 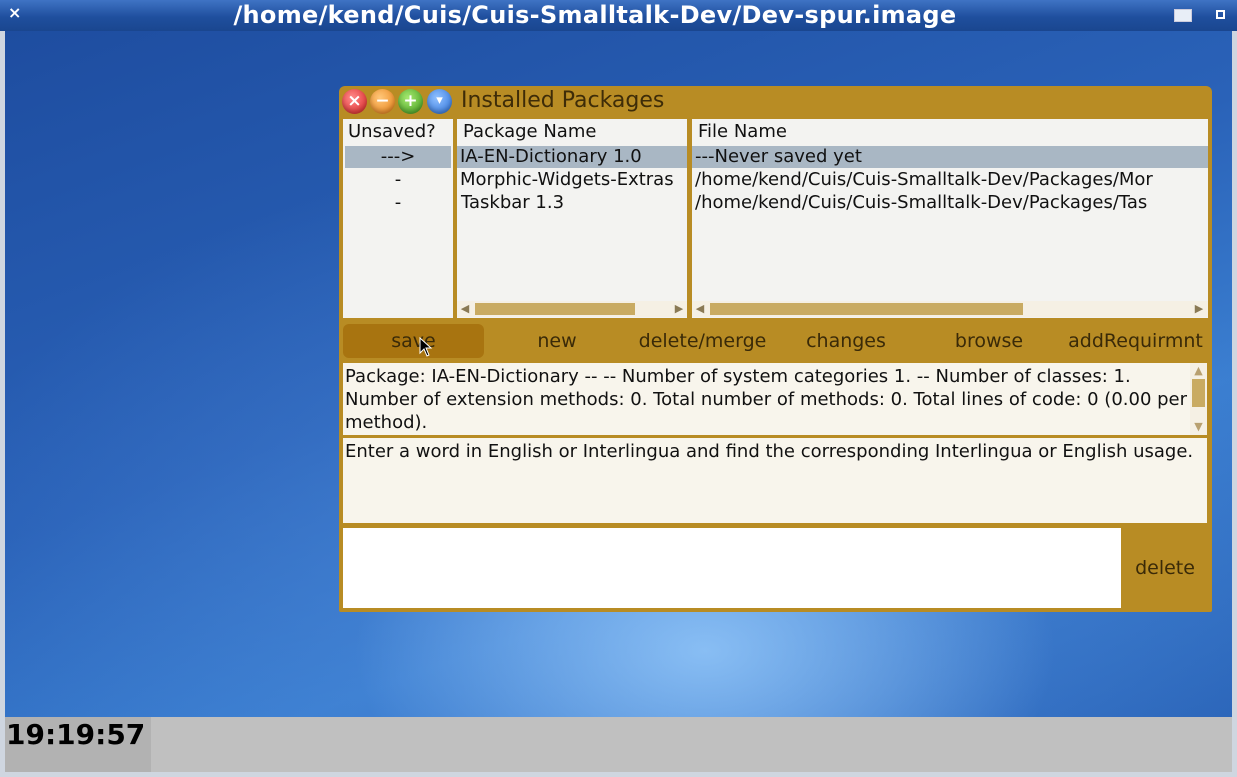 I want to click on package-name-hscrollbar: ◀ ▶, so click(x=572, y=309).